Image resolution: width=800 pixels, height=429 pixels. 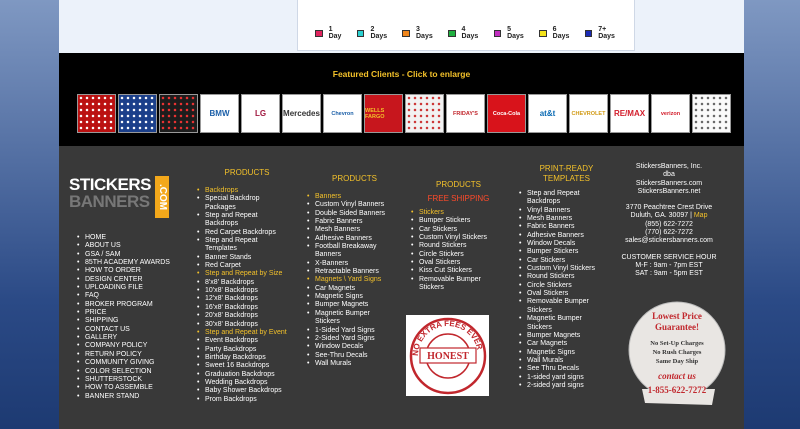 What do you see at coordinates (137, 296) in the screenshot?
I see `footer-nav-link: FAQ` at bounding box center [137, 296].